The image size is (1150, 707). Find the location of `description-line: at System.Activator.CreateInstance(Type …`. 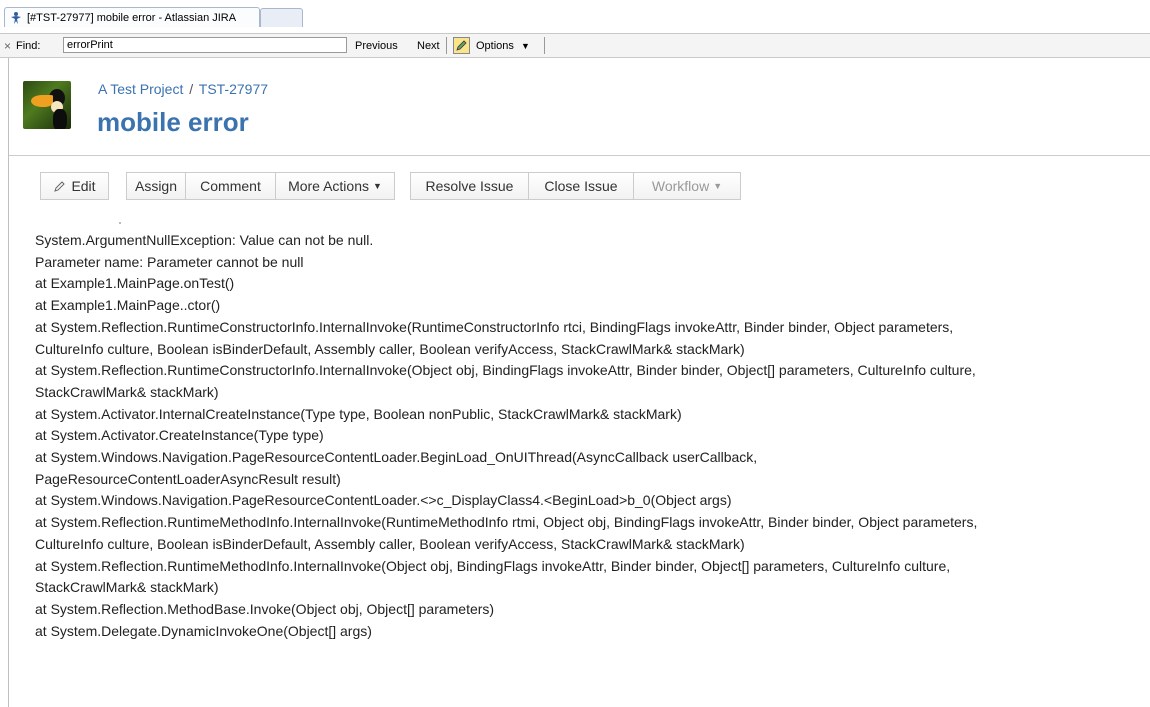

description-line: at System.Activator.CreateInstance(Type … is located at coordinates (179, 435).